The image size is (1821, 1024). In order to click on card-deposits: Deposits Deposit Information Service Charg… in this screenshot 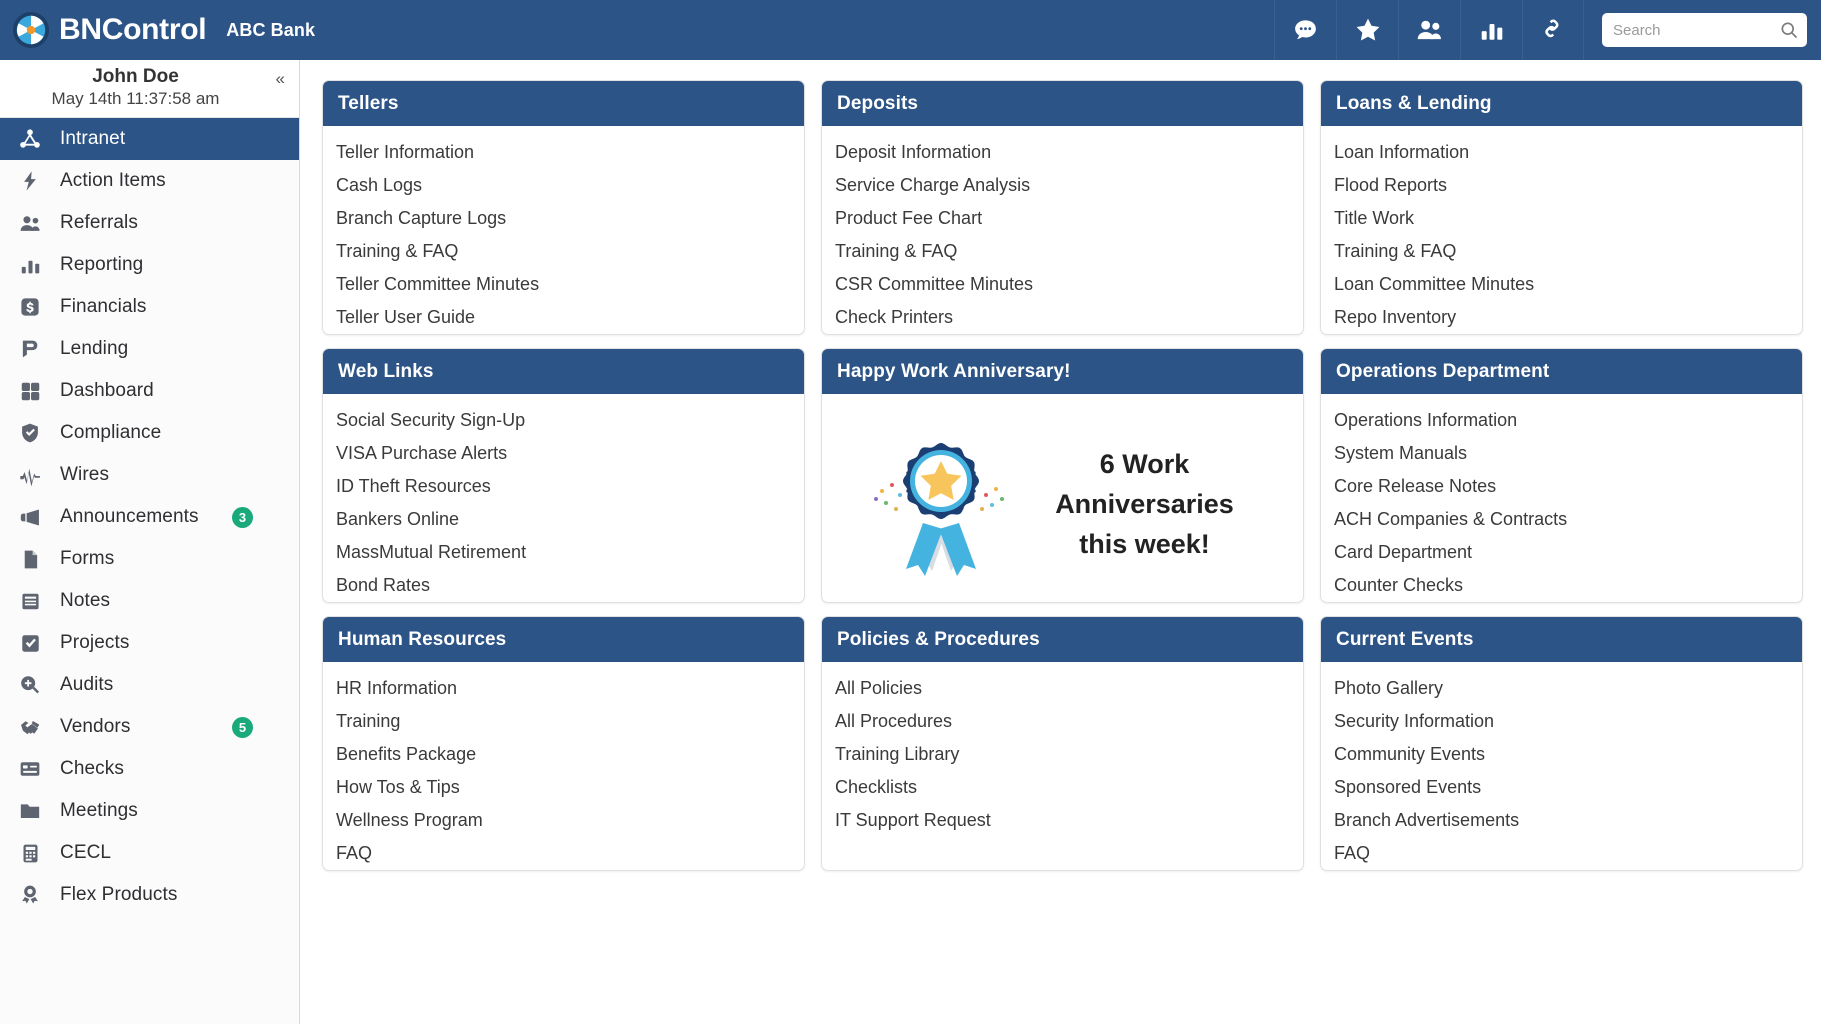, I will do `click(1062, 207)`.